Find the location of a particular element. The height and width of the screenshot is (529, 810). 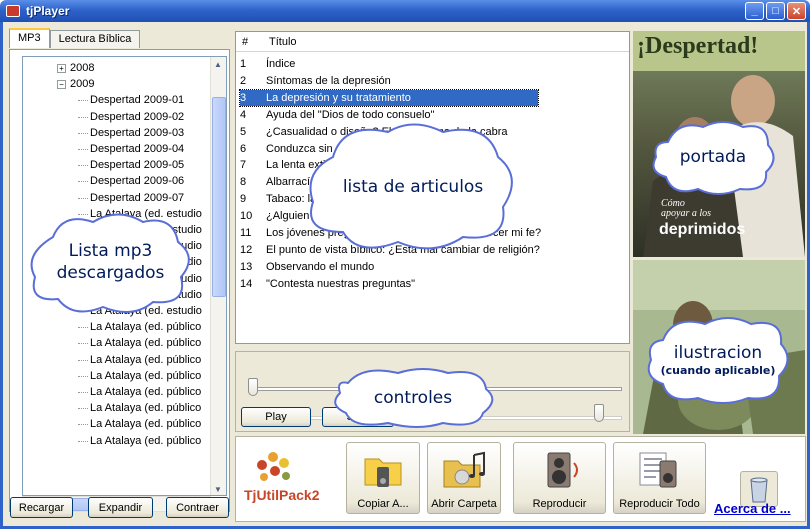

article-number: 10 is located at coordinates (246, 216).